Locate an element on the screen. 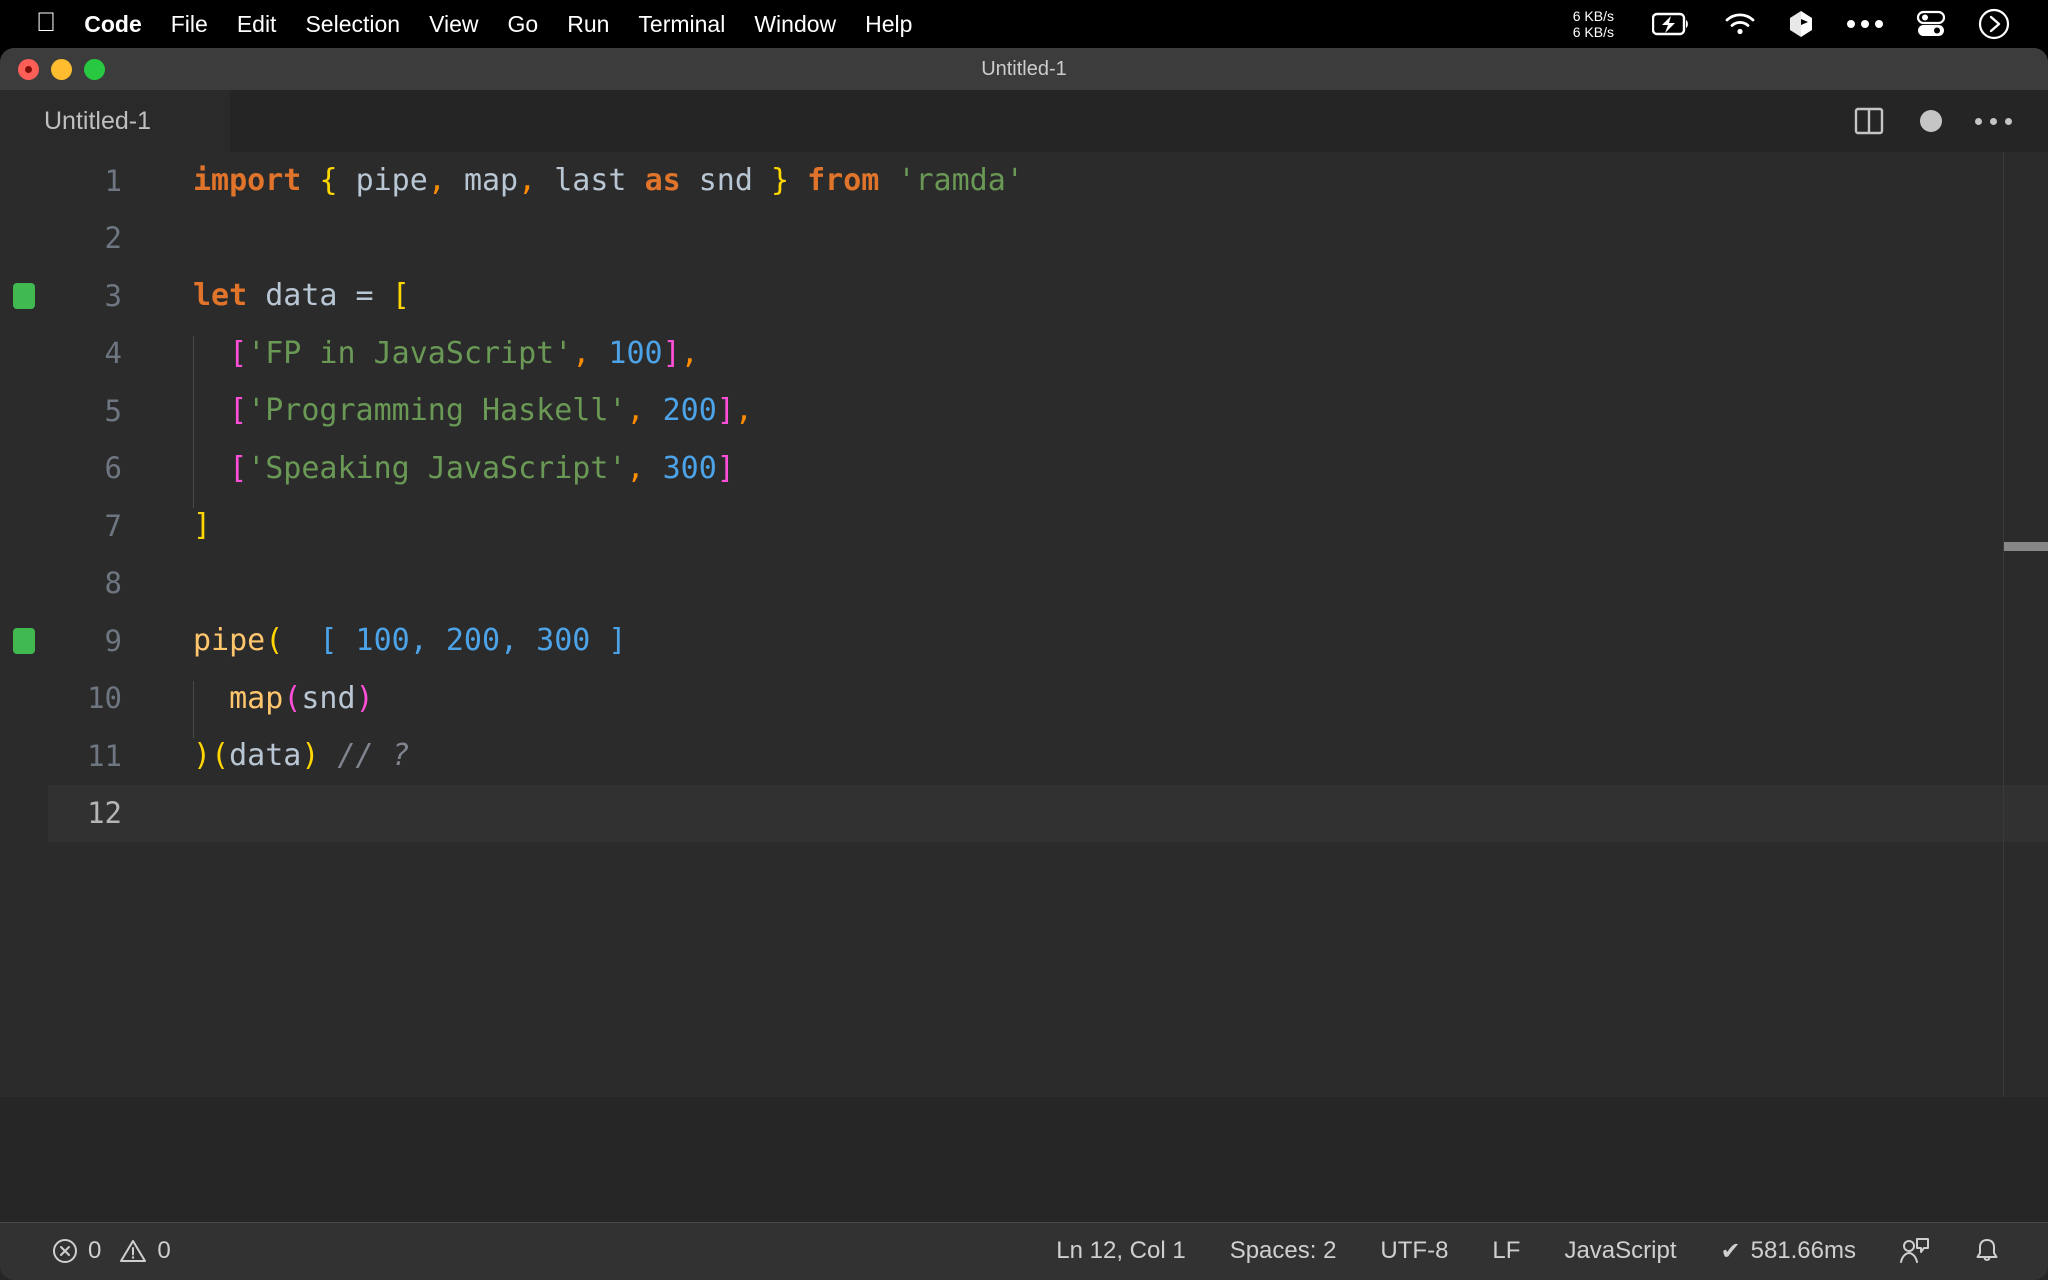  run-timing-status: ✔ 581.66ms is located at coordinates (1788, 1251).